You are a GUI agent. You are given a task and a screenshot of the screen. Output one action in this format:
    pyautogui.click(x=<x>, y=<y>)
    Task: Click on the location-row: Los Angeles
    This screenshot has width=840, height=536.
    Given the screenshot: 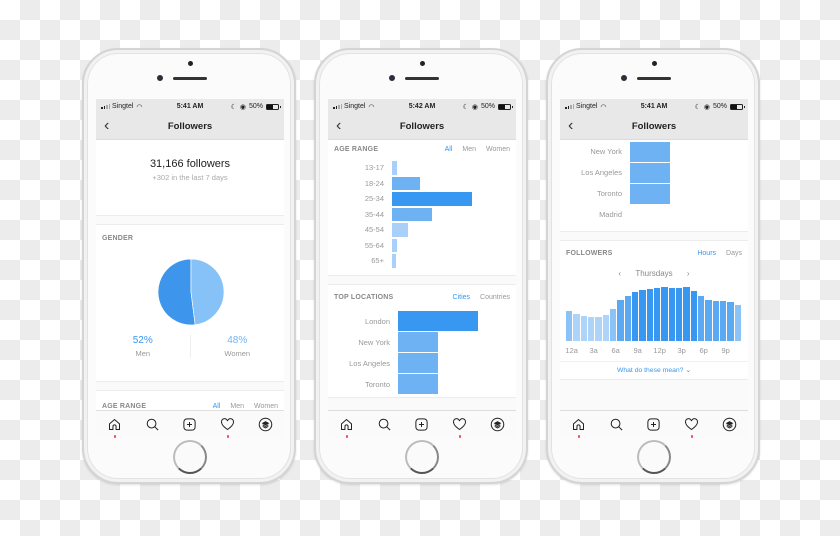 What is the action you would take?
    pyautogui.click(x=654, y=172)
    